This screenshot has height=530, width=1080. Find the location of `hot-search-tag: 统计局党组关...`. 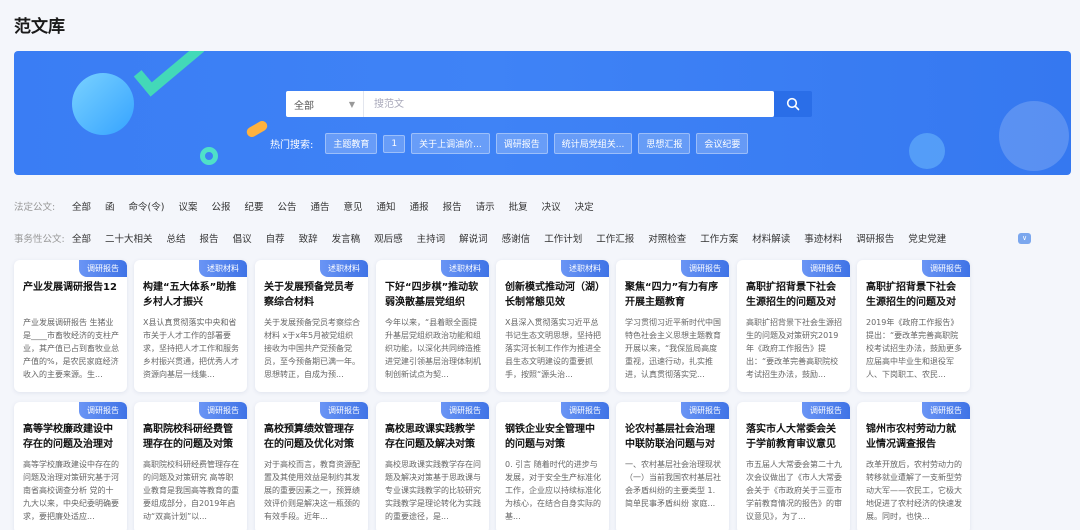

hot-search-tag: 统计局党组关... is located at coordinates (593, 143).